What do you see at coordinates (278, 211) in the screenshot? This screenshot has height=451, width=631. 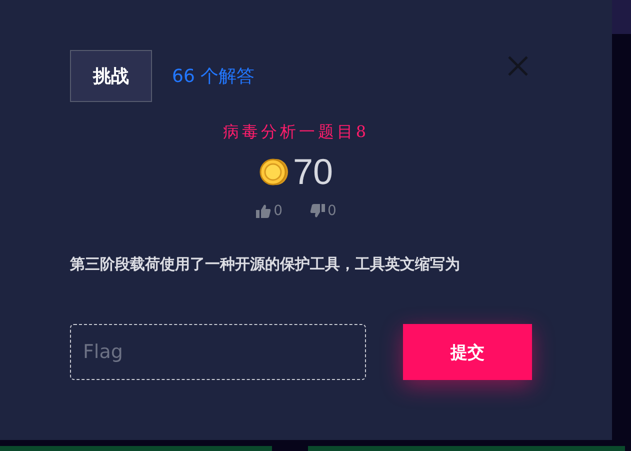 I see `likes-count: 0` at bounding box center [278, 211].